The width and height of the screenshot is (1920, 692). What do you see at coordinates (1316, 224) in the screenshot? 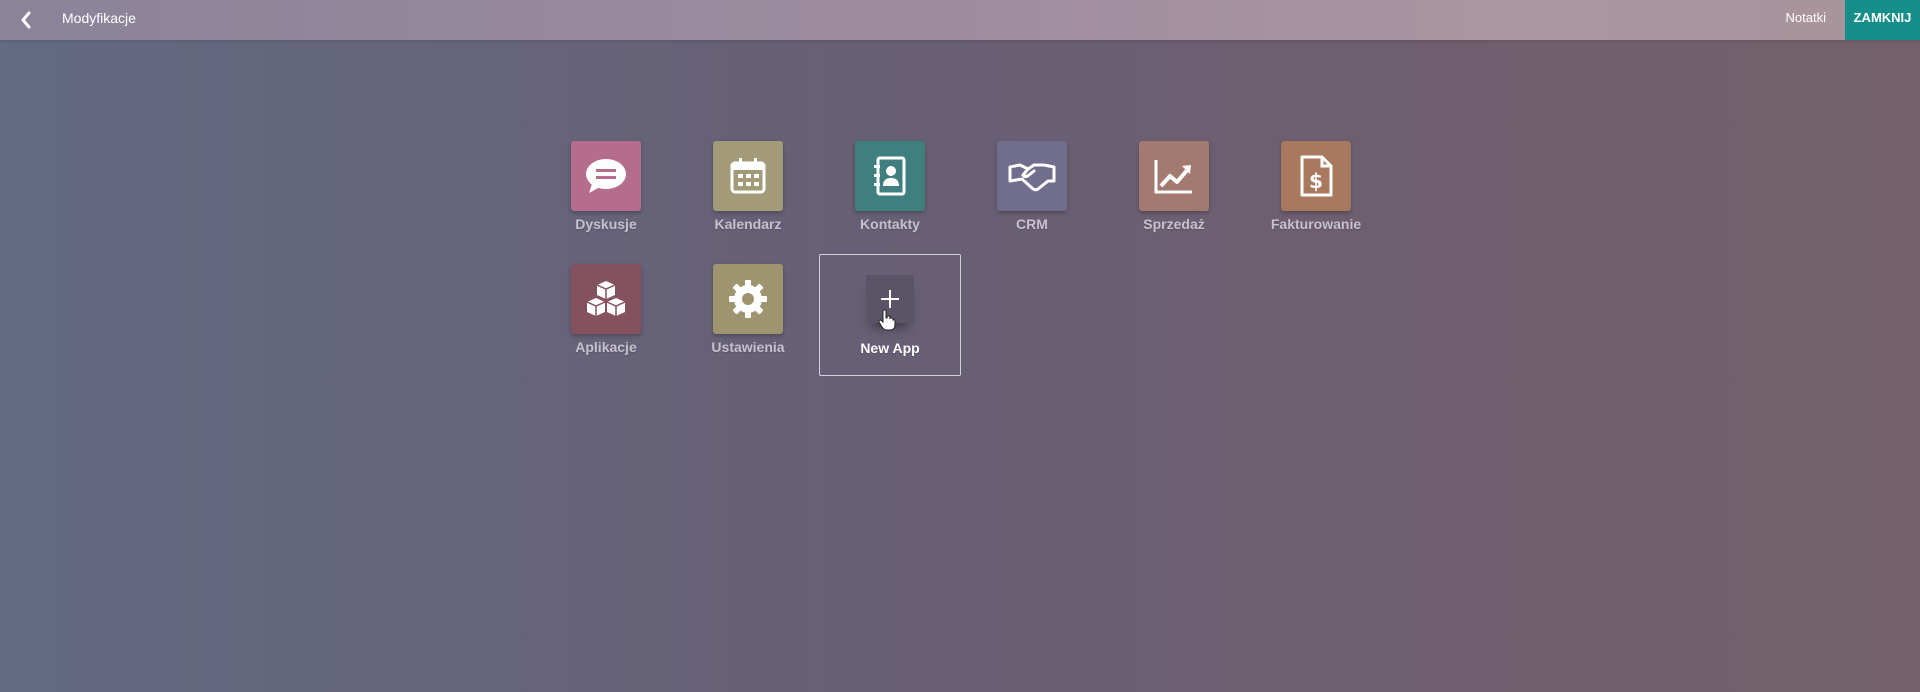
I see `app-label: Fakturowanie` at bounding box center [1316, 224].